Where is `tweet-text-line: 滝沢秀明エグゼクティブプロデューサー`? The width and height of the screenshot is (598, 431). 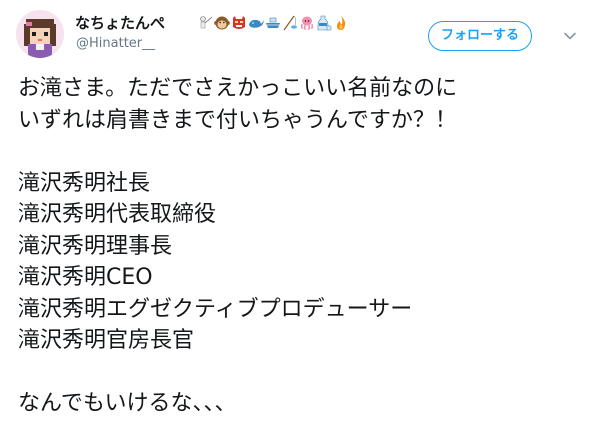
tweet-text-line: 滝沢秀明エグゼクティブプロデューサー is located at coordinates (215, 309).